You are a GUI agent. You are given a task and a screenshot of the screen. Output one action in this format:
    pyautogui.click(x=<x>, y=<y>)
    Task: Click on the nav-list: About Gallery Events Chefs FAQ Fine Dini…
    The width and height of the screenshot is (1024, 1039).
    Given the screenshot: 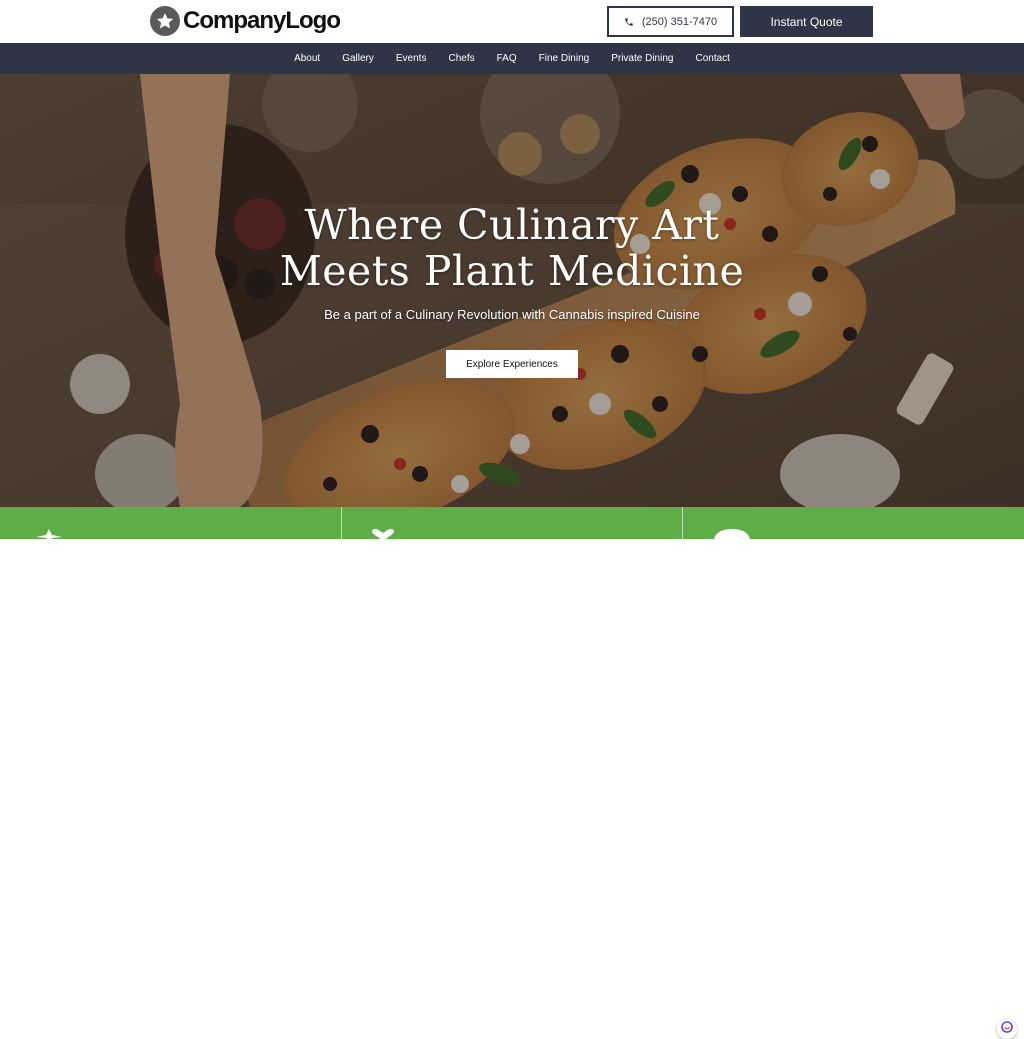 What is the action you would take?
    pyautogui.click(x=512, y=58)
    